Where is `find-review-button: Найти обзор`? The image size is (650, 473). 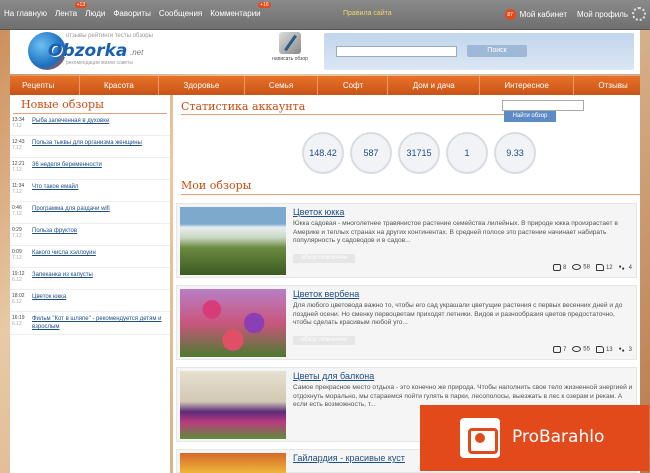
find-review-button: Найти обзор is located at coordinates (530, 116).